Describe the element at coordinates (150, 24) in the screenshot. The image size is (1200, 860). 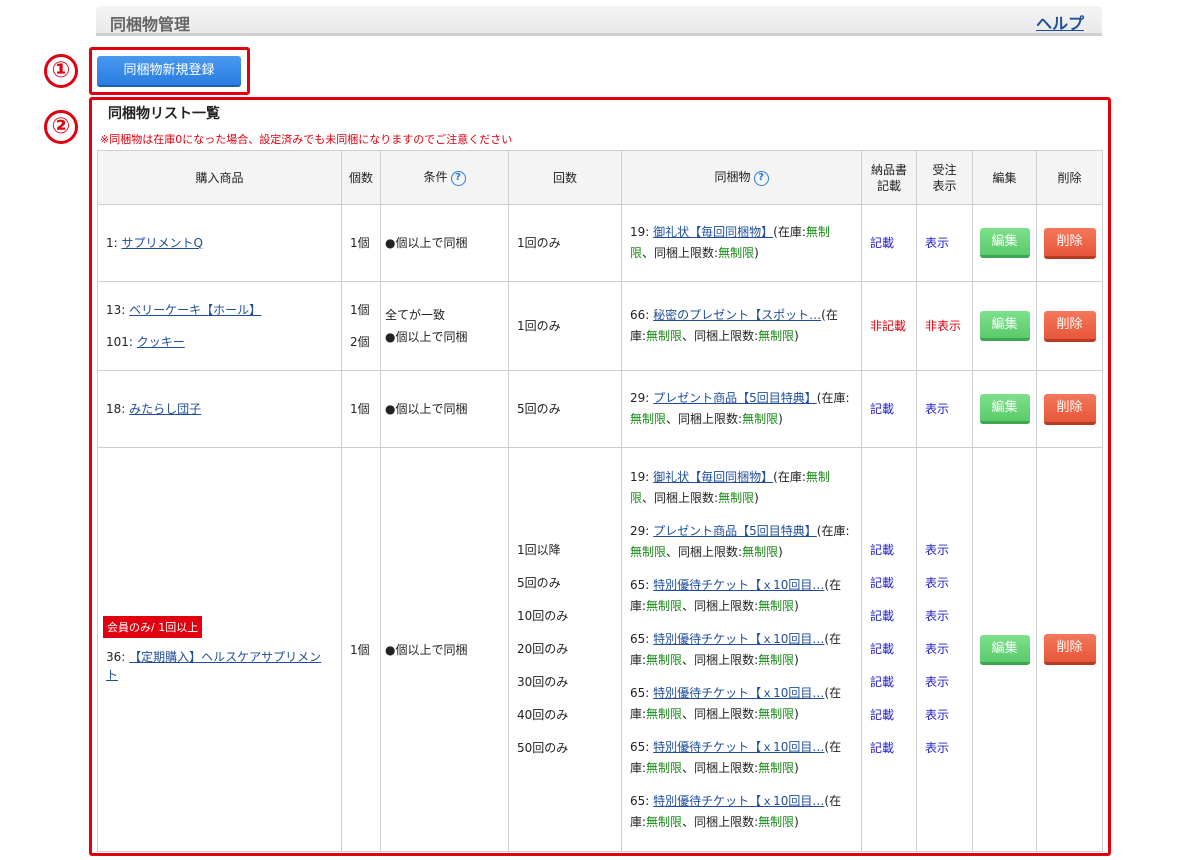
I see `page-title: 同梱物管理` at that location.